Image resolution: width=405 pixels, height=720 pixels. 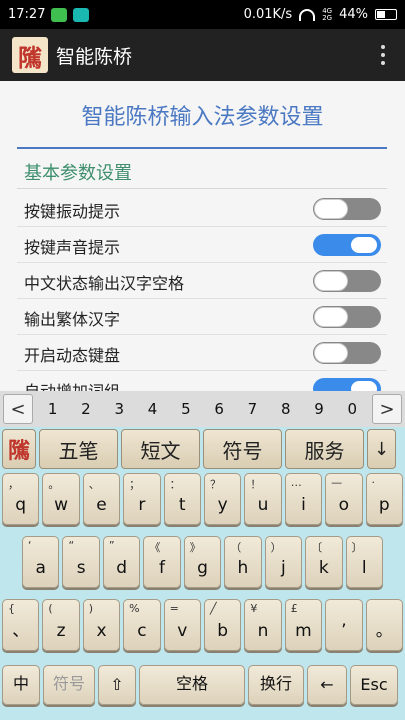 What do you see at coordinates (81, 562) in the screenshot?
I see `key: “s` at bounding box center [81, 562].